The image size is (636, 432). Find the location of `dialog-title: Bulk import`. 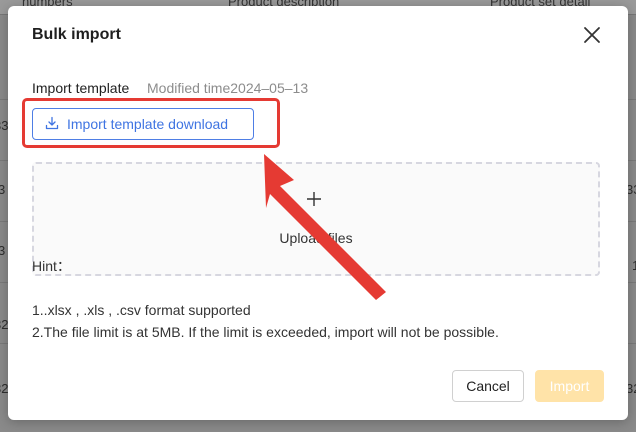

dialog-title: Bulk import is located at coordinates (76, 34).